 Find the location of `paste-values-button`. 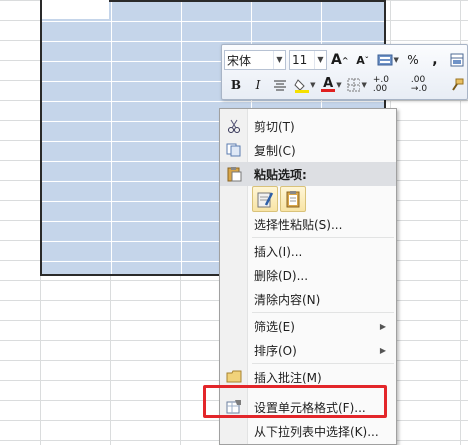

paste-values-button is located at coordinates (293, 199).